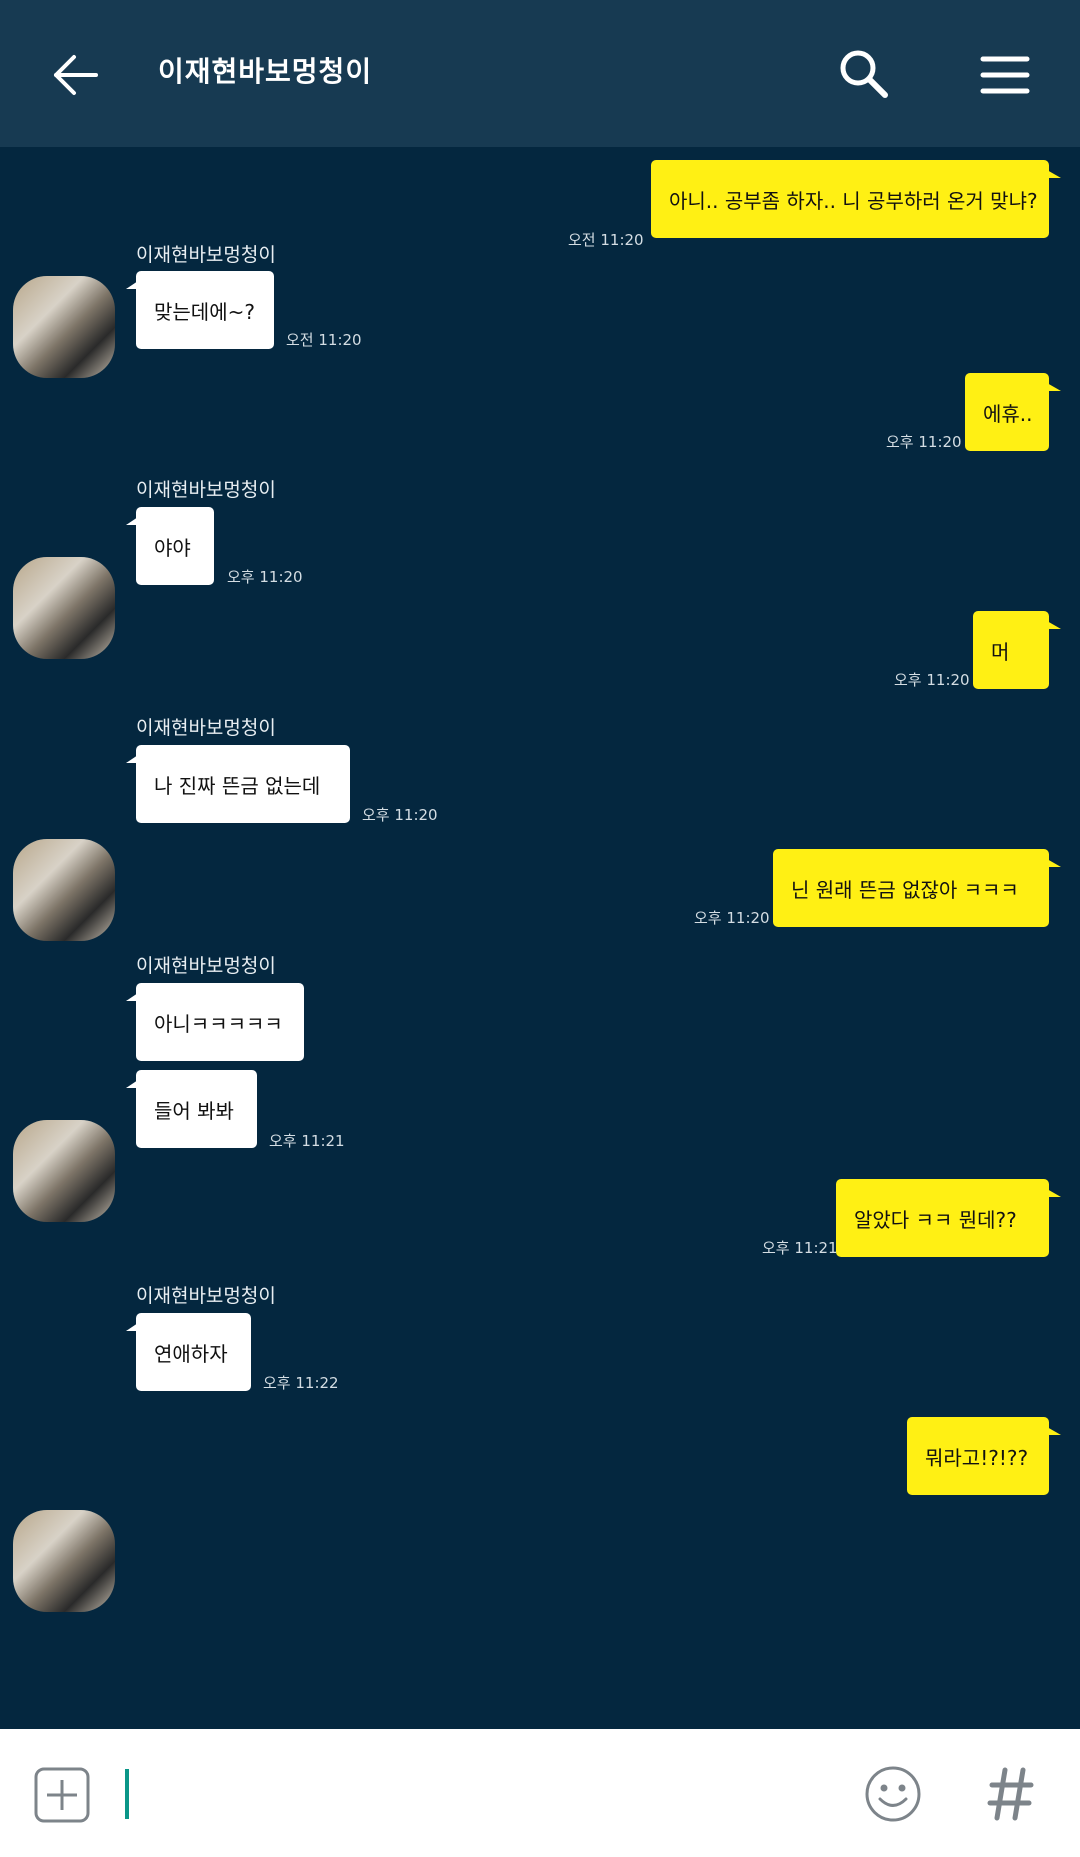  I want to click on emoji-button, so click(893, 1794).